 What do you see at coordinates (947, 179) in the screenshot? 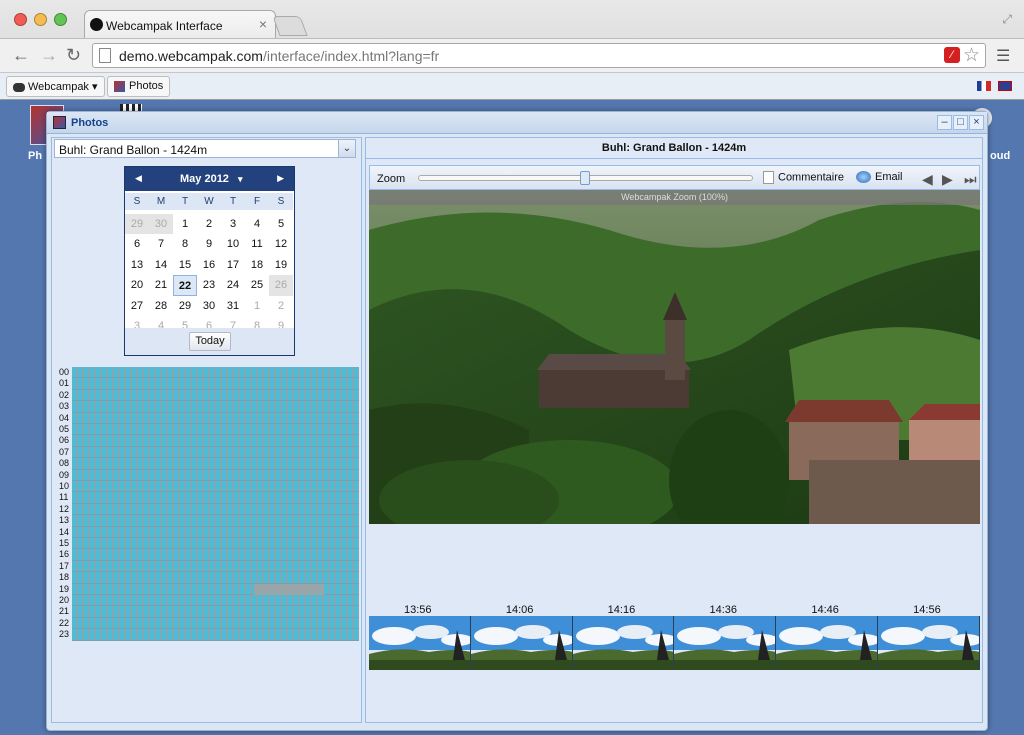
I see `next-photo-icon: ▶` at bounding box center [947, 179].